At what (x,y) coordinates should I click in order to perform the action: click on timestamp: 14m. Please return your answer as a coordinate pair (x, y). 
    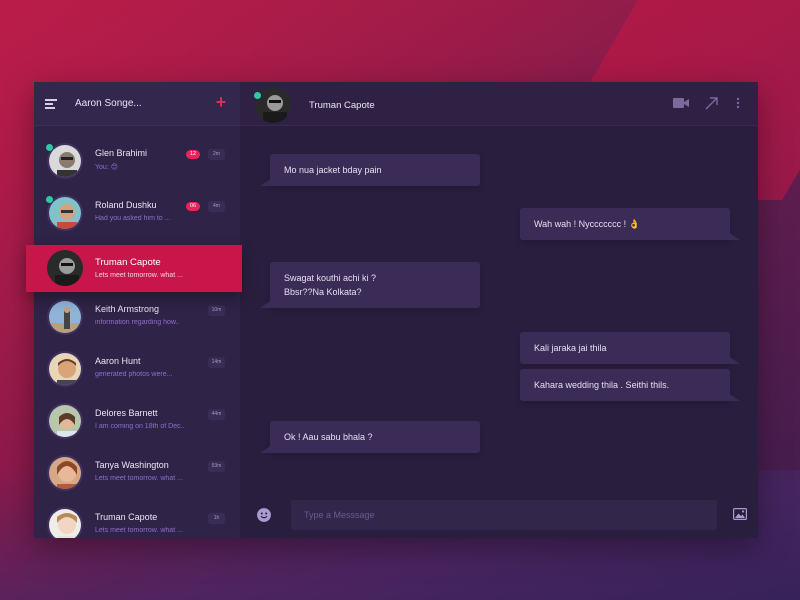
    Looking at the image, I should click on (216, 362).